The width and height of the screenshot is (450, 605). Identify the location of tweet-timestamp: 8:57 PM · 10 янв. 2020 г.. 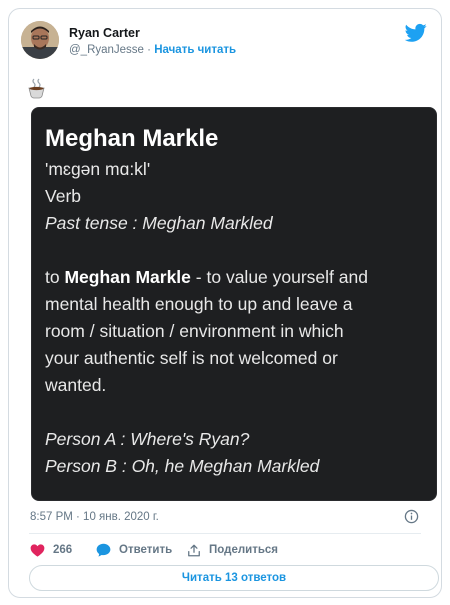
(94, 517).